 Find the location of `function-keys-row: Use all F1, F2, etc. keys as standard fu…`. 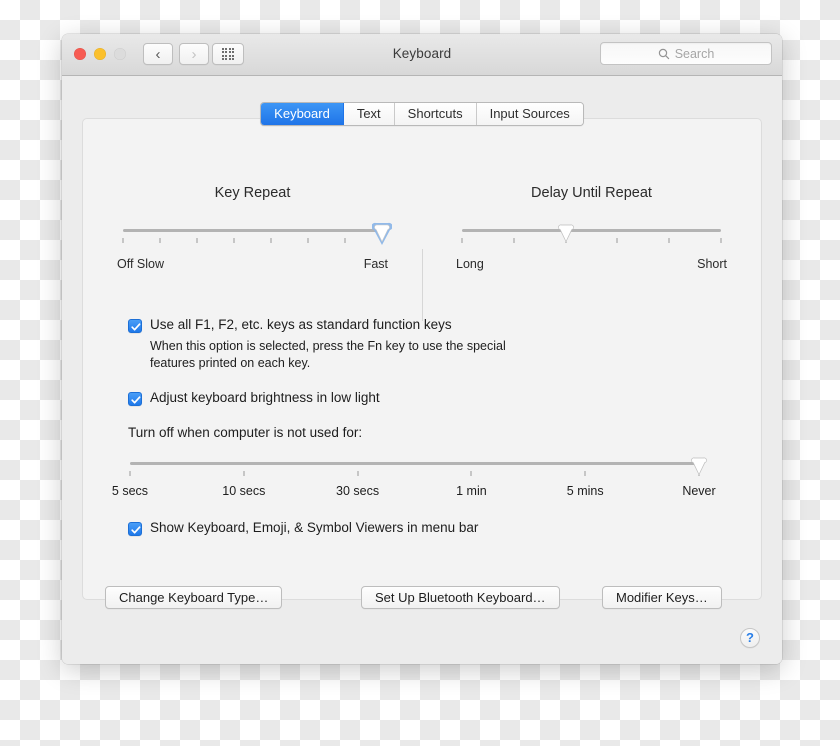

function-keys-row: Use all F1, F2, etc. keys as standard fu… is located at coordinates (424, 325).